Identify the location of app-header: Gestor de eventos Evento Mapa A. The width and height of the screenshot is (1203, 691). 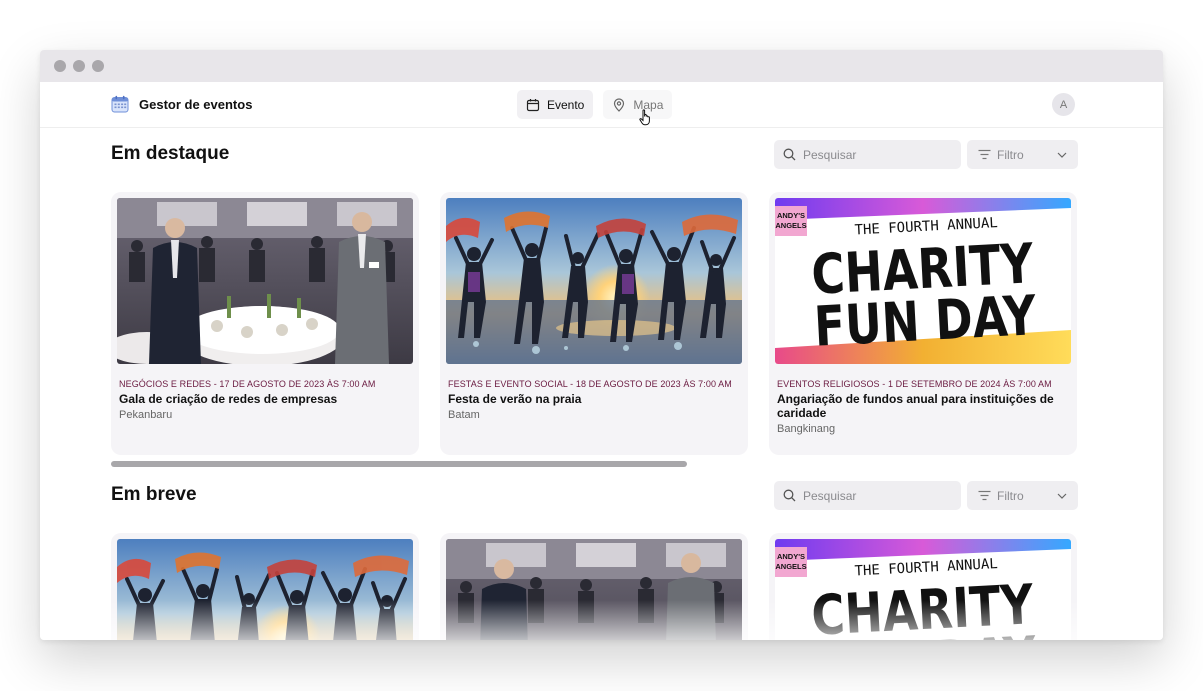
(601, 105).